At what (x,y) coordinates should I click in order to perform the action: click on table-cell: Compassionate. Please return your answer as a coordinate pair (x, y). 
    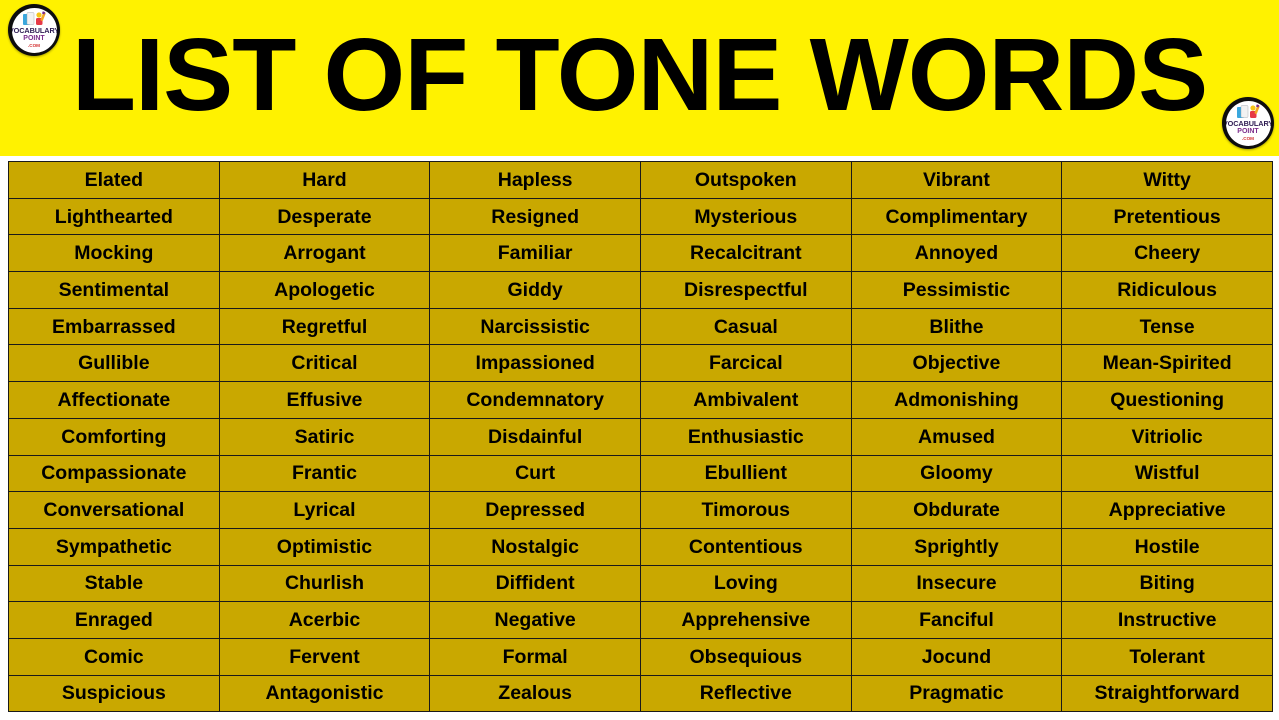
    Looking at the image, I should click on (114, 473).